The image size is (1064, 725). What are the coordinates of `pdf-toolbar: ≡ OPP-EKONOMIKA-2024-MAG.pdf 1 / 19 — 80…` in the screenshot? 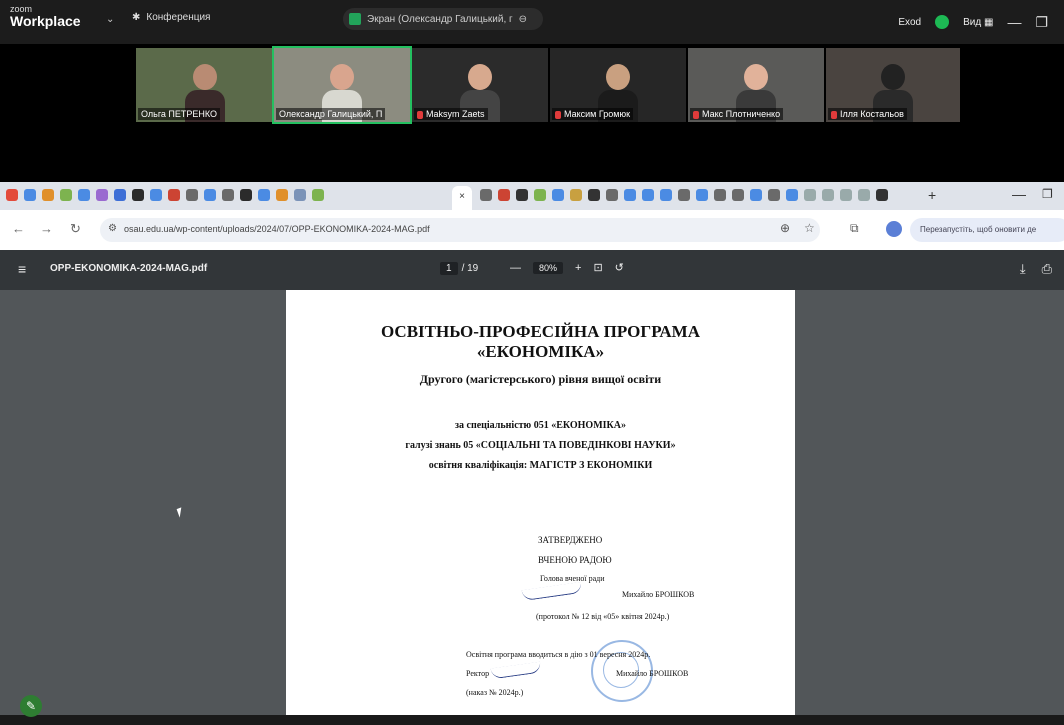 It's located at (532, 270).